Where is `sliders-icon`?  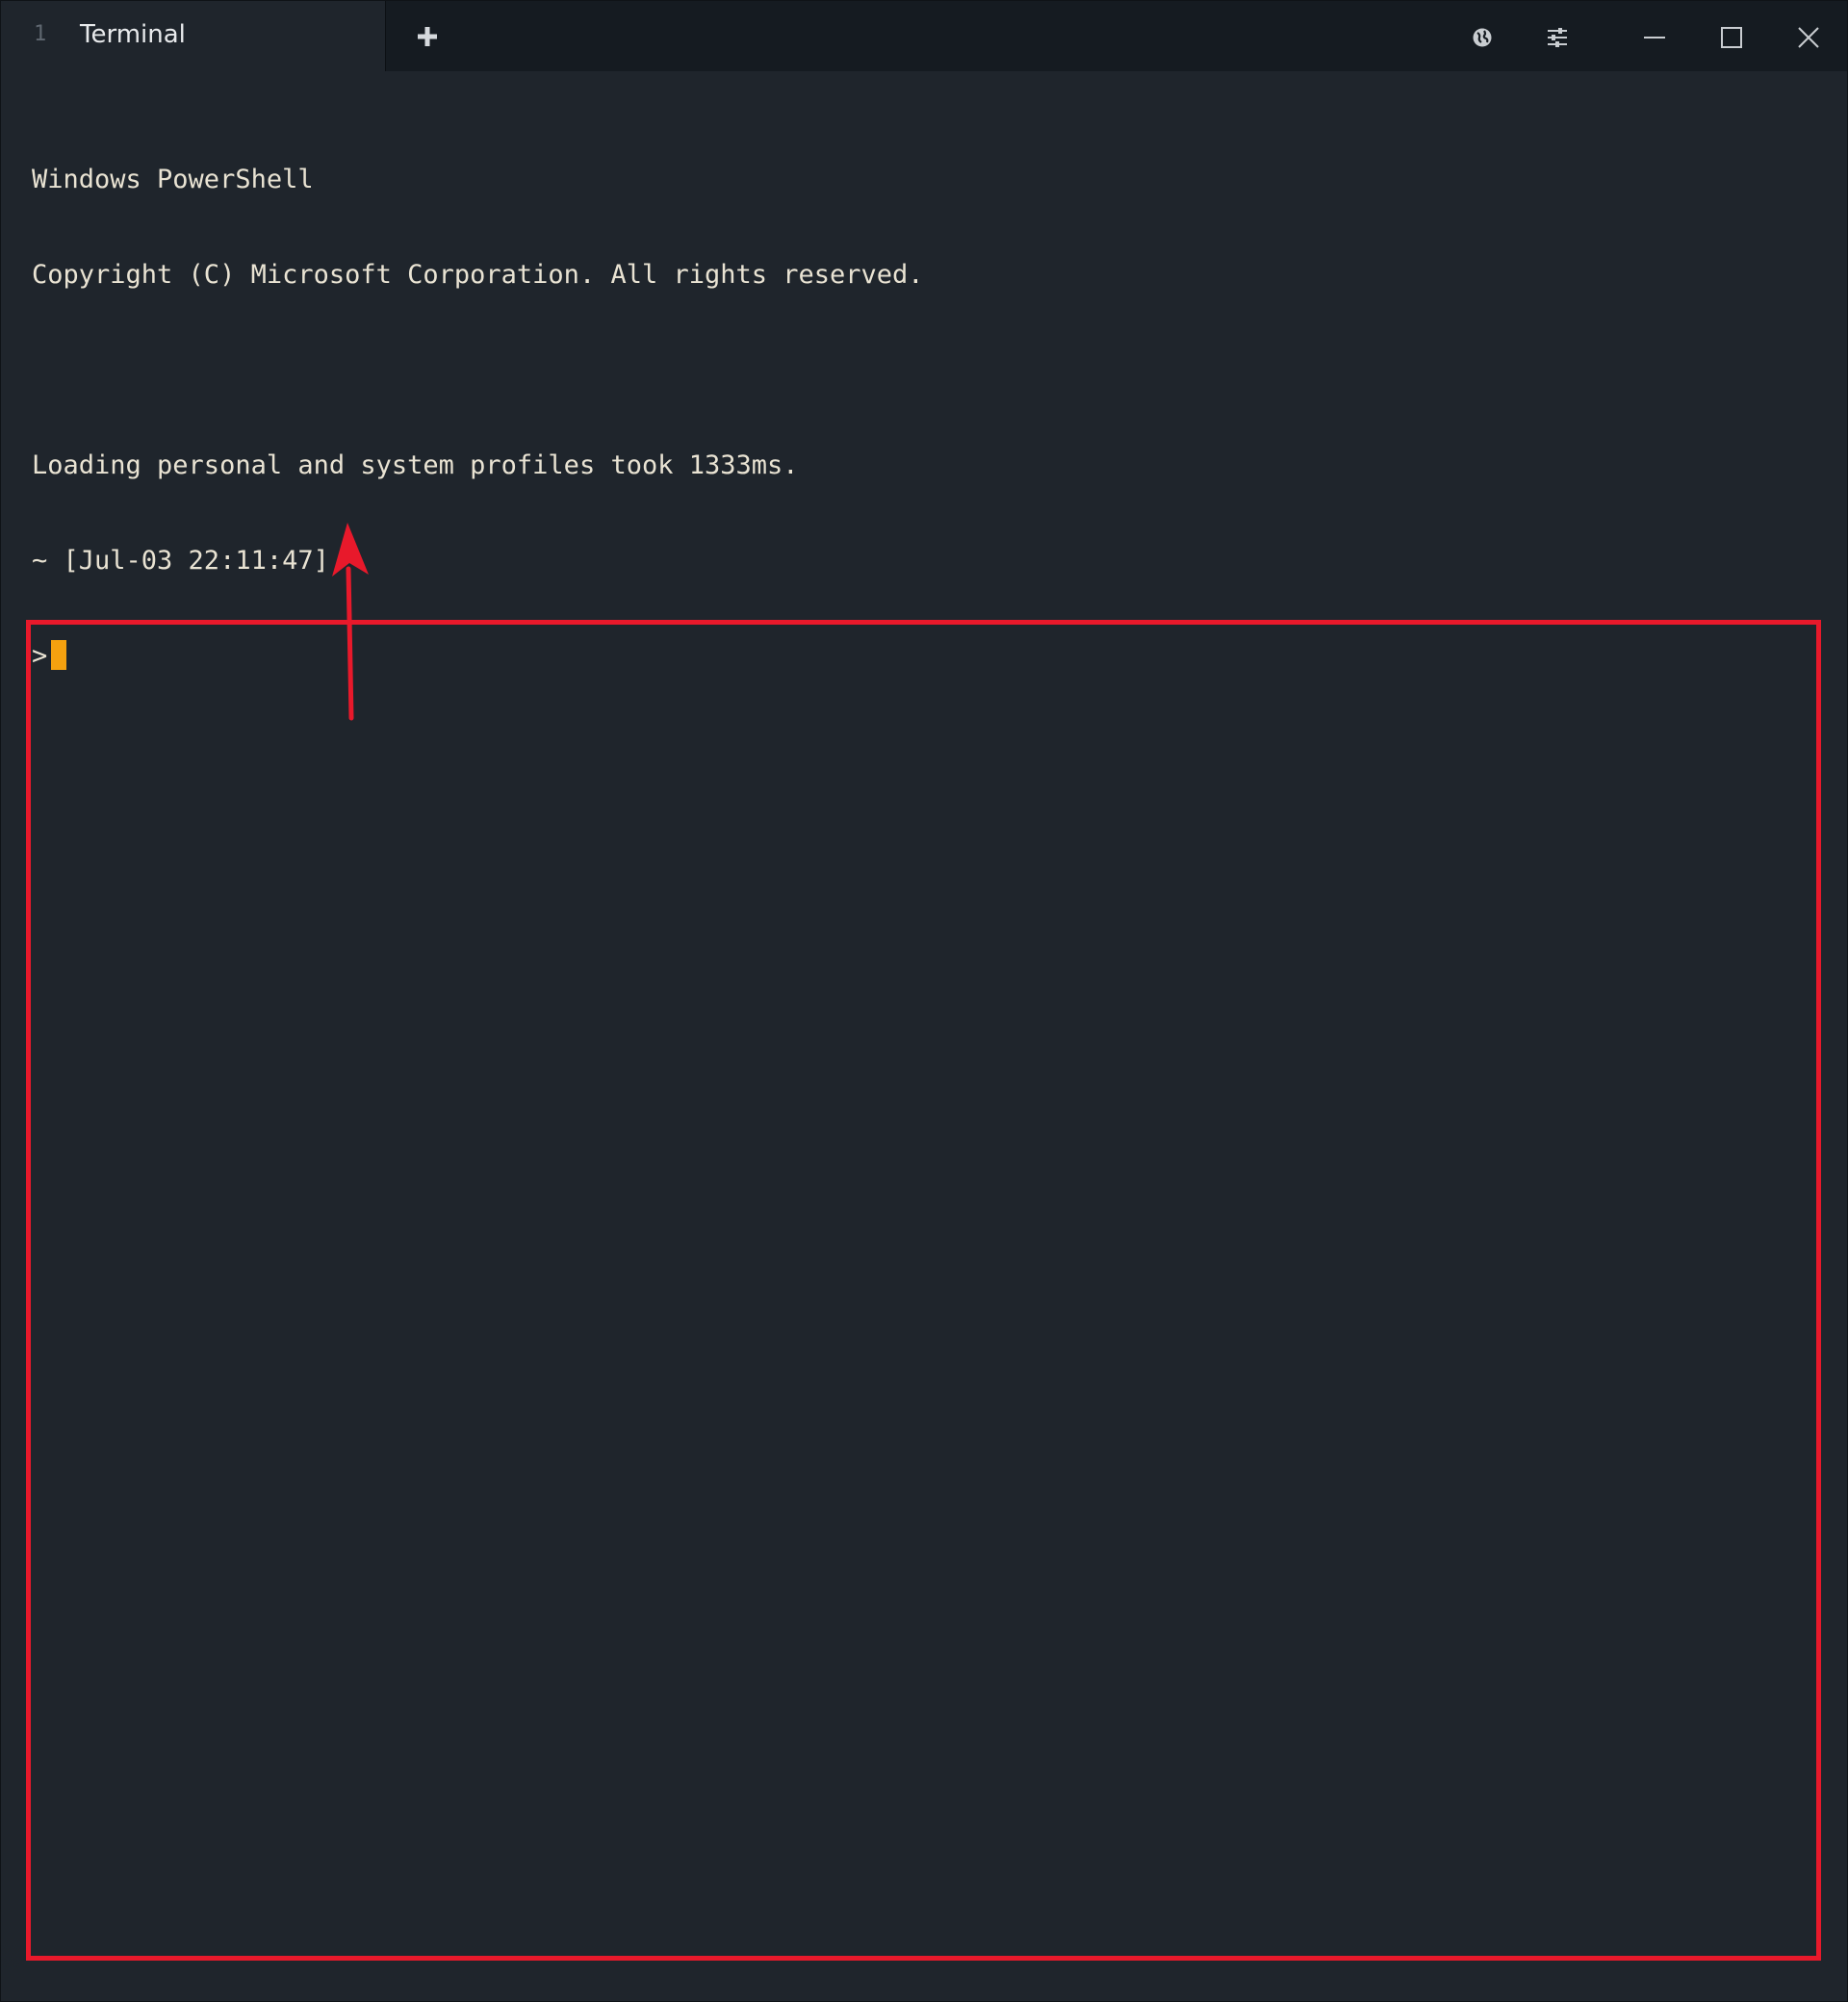 sliders-icon is located at coordinates (1557, 37).